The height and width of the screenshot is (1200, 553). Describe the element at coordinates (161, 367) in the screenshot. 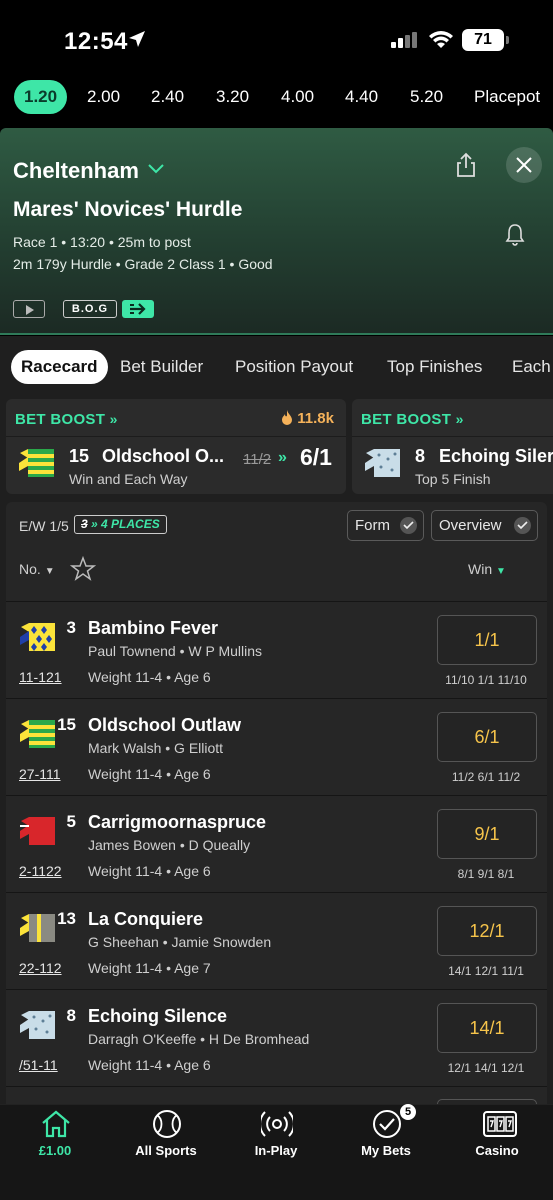

I see `tab-bet-builder: Bet Builder` at that location.